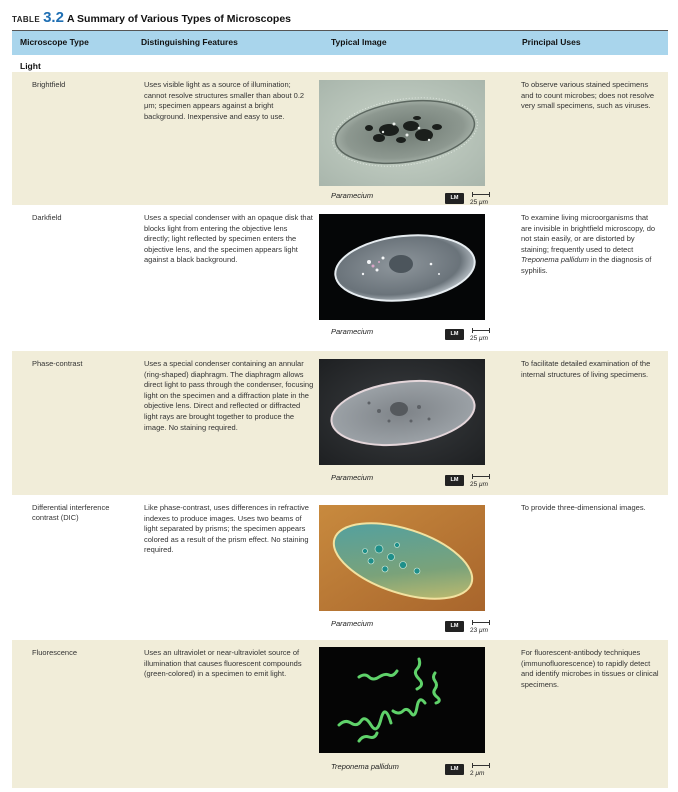 The height and width of the screenshot is (792, 678). What do you see at coordinates (472, 773) in the screenshot?
I see `scale-value: 2` at bounding box center [472, 773].